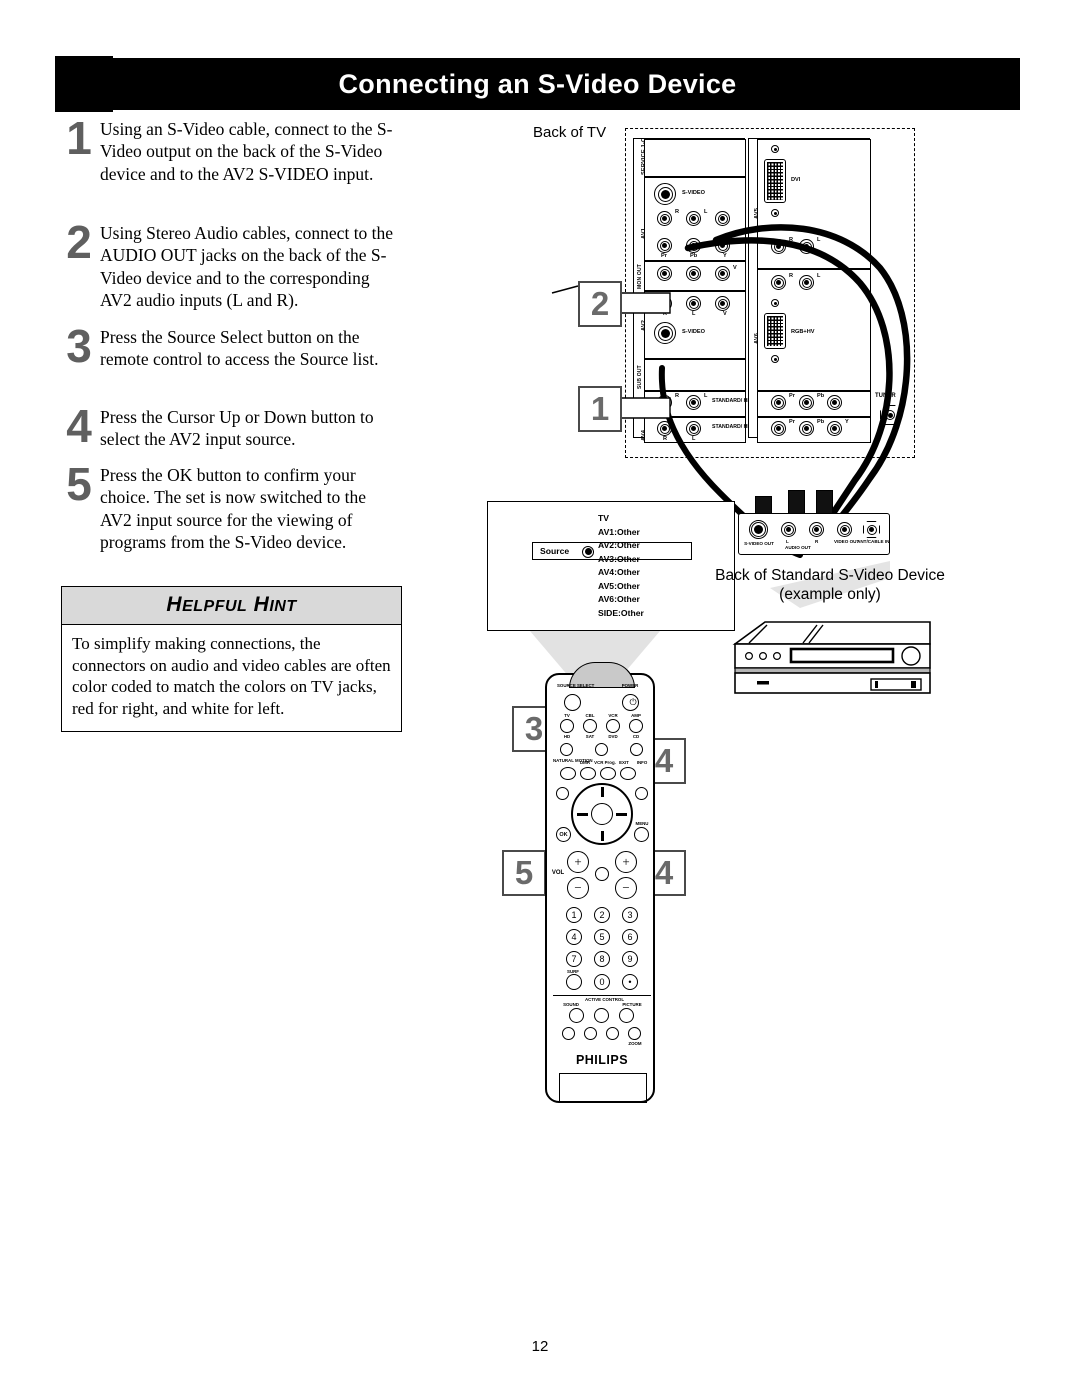 Image resolution: width=1080 pixels, height=1397 pixels. Describe the element at coordinates (572, 702) in the screenshot. I see `source-select-button` at that location.